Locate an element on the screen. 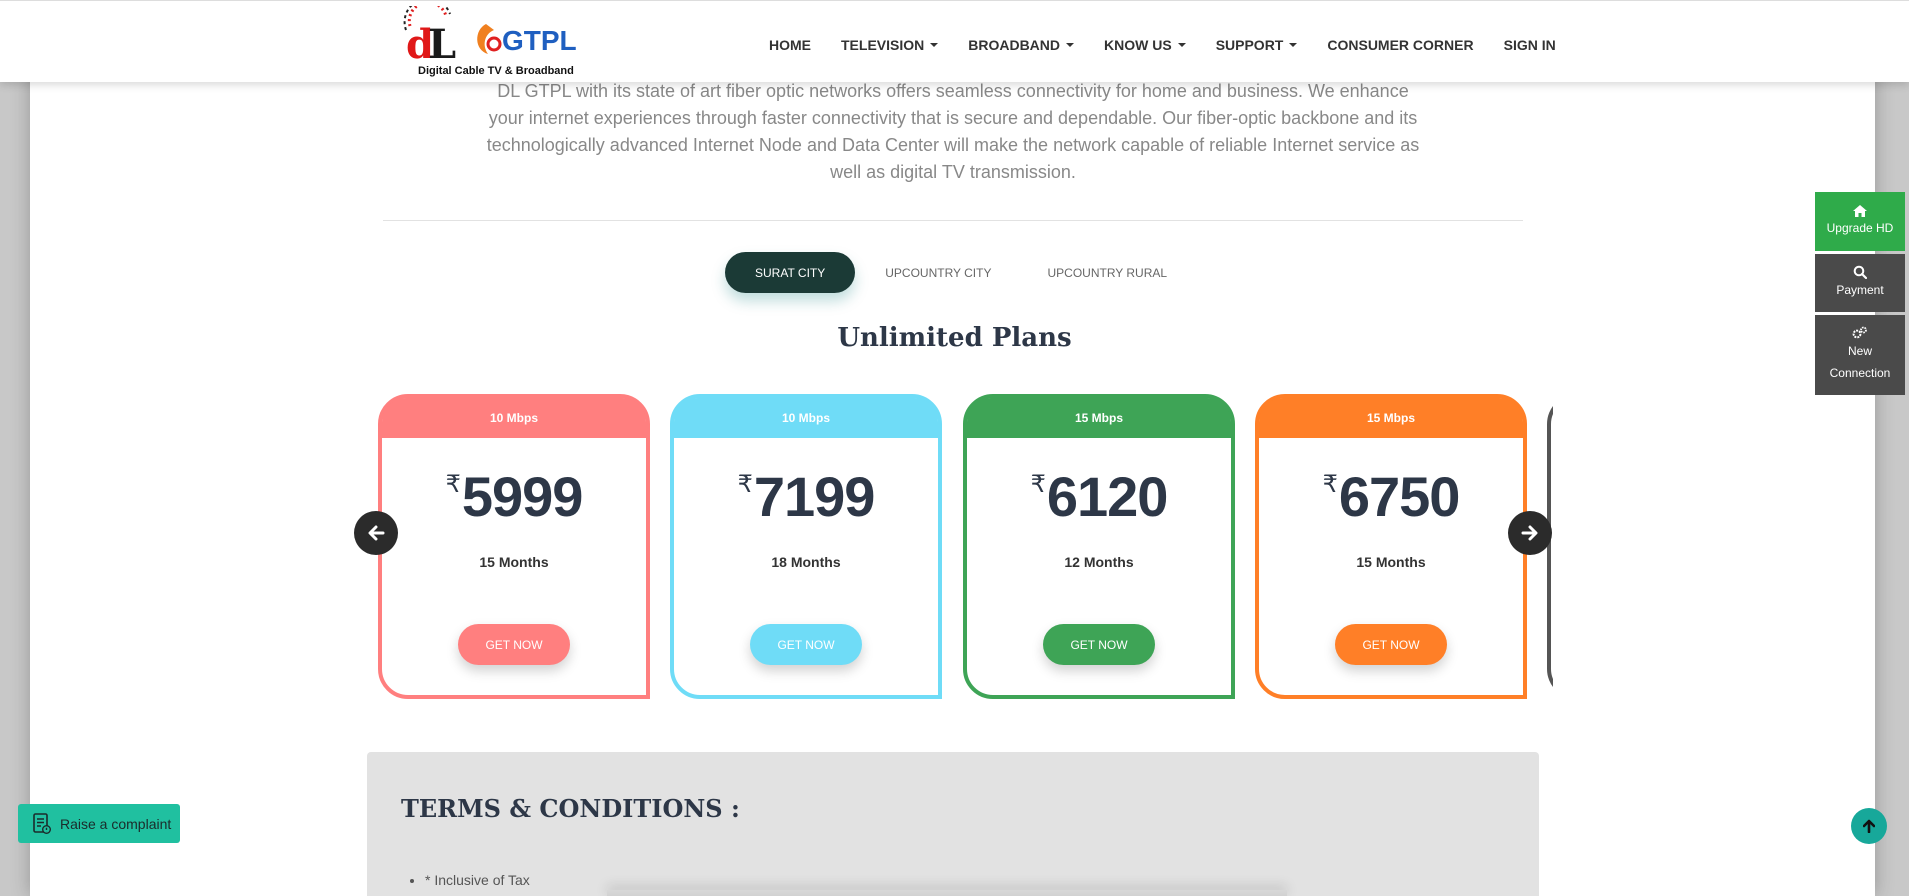 This screenshot has height=896, width=1909. home-icon is located at coordinates (1860, 210).